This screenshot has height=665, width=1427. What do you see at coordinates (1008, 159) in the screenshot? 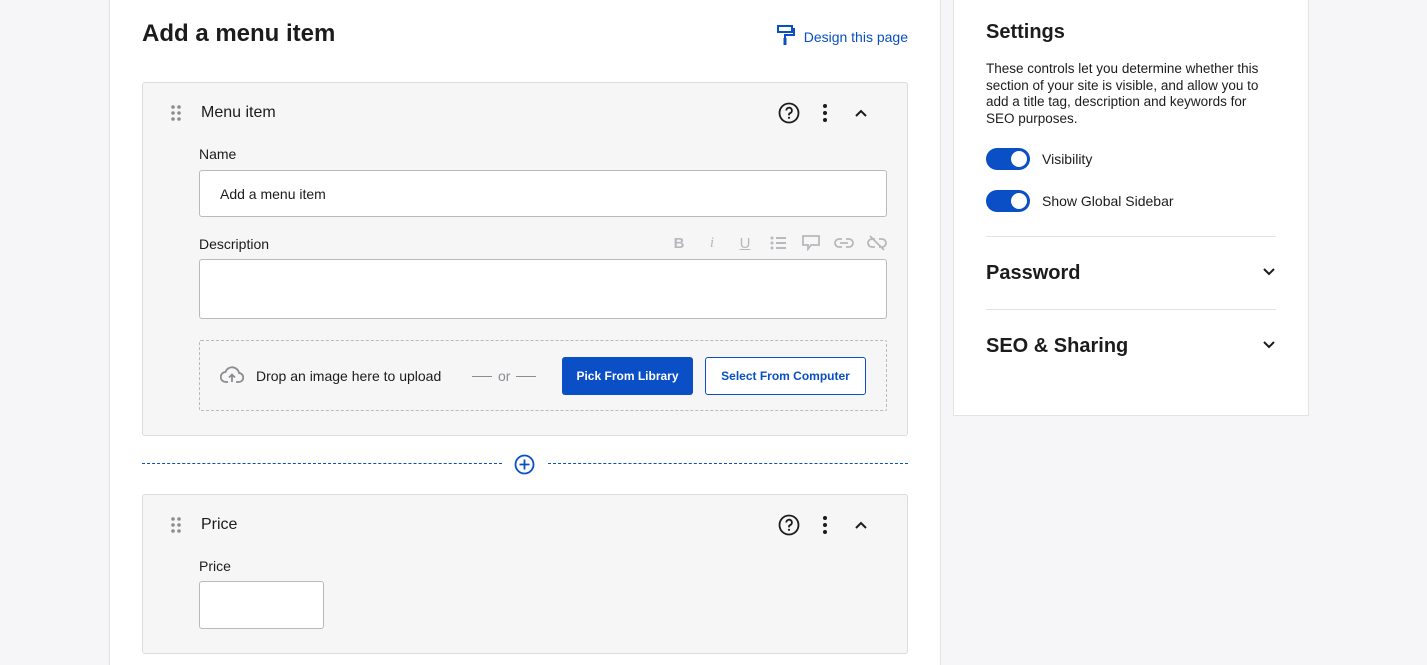
I see `visibility-toggle` at bounding box center [1008, 159].